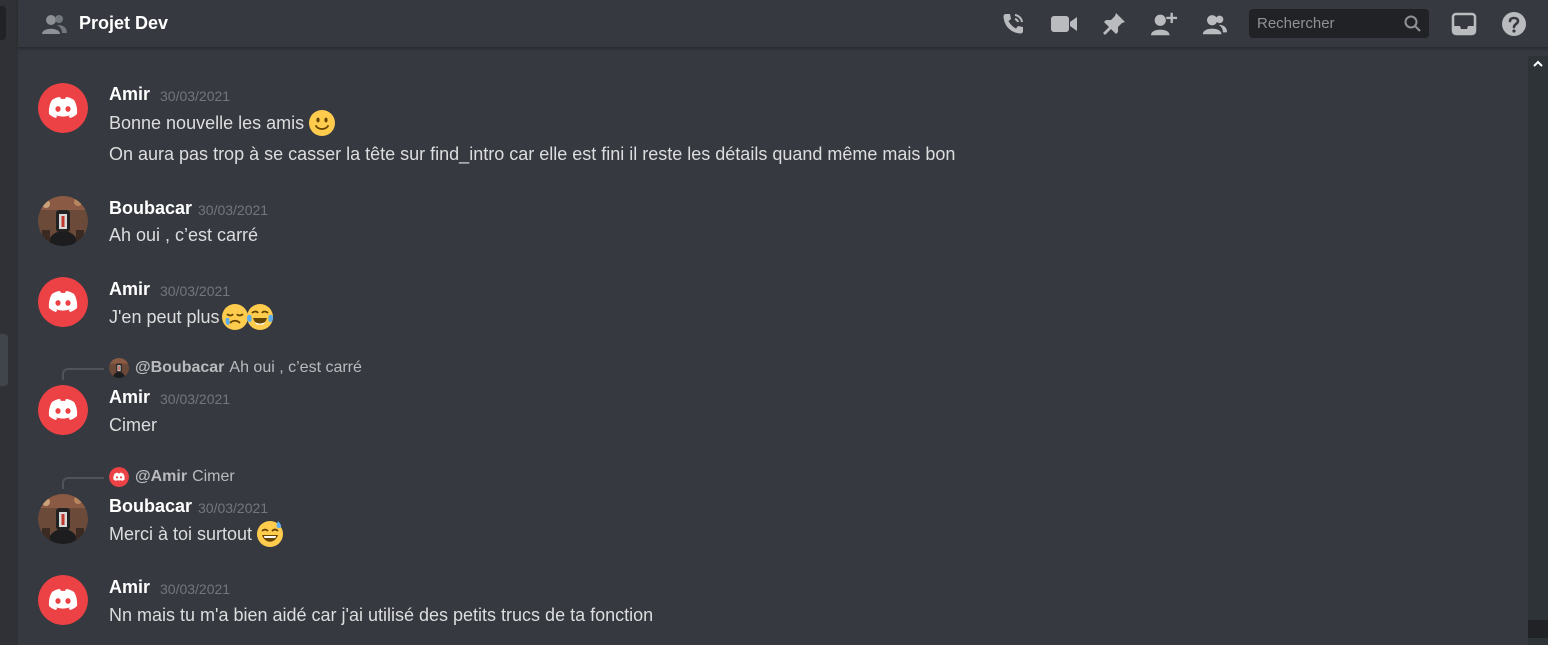 The width and height of the screenshot is (1548, 645). I want to click on reply-reference: @Amir Cimer, so click(172, 477).